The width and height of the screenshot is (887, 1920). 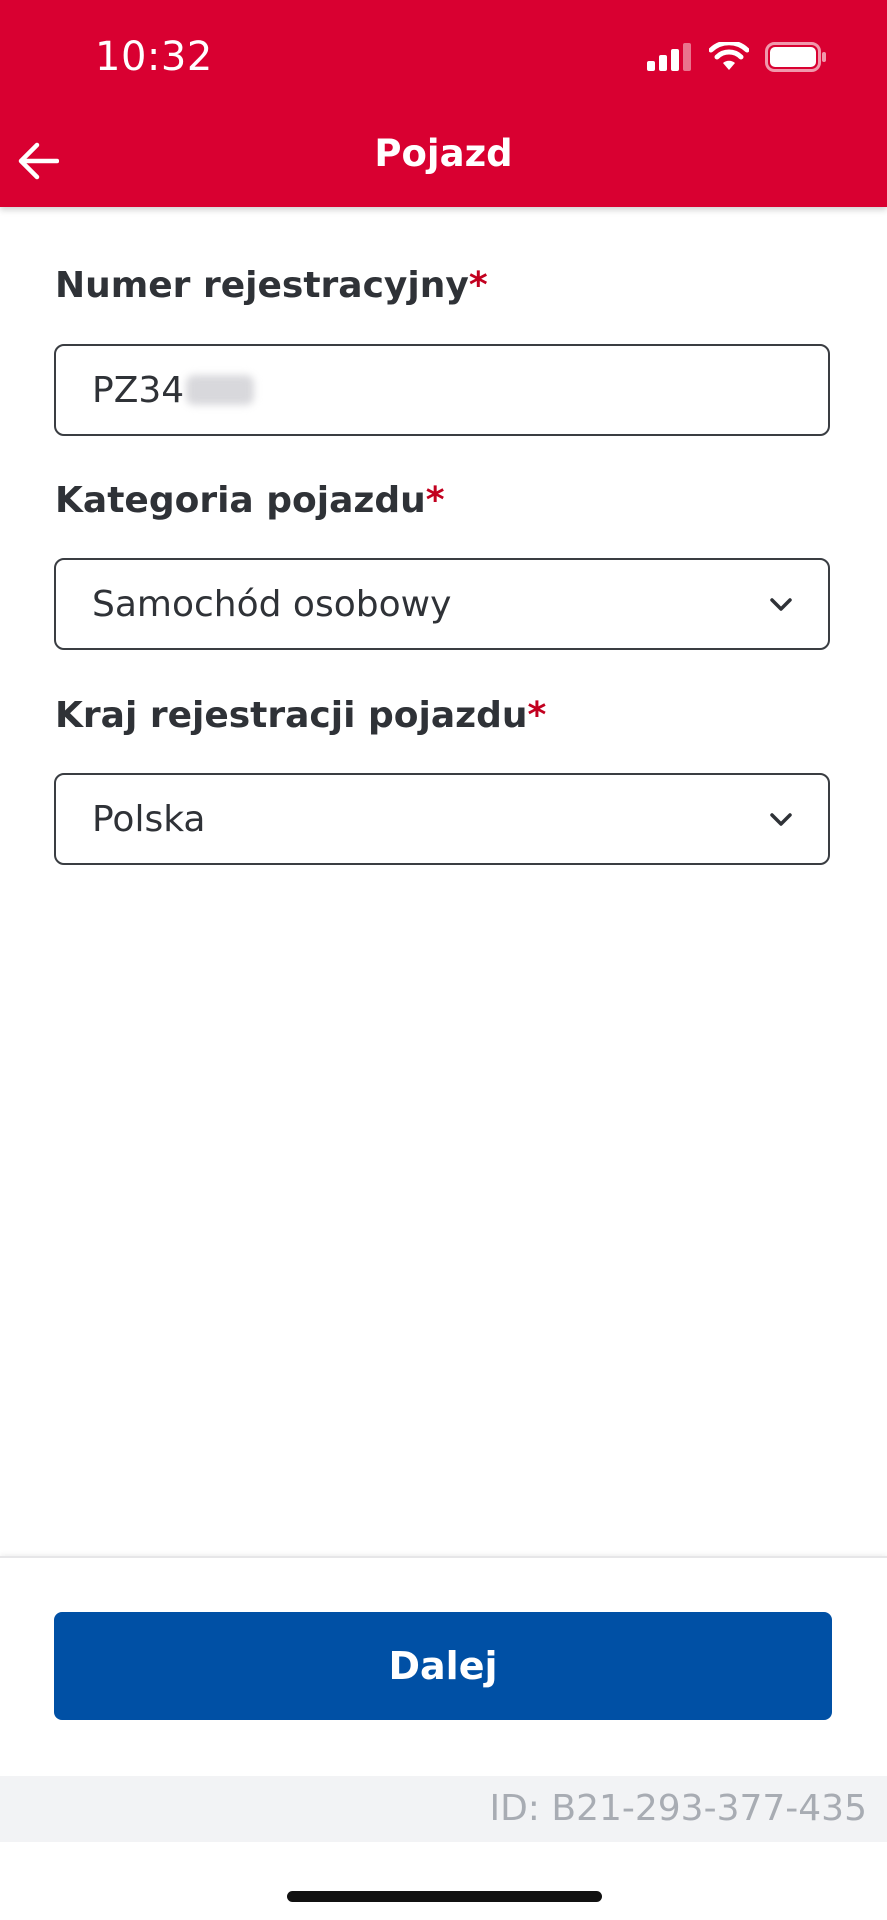 What do you see at coordinates (444, 1896) in the screenshot?
I see `home-indicator` at bounding box center [444, 1896].